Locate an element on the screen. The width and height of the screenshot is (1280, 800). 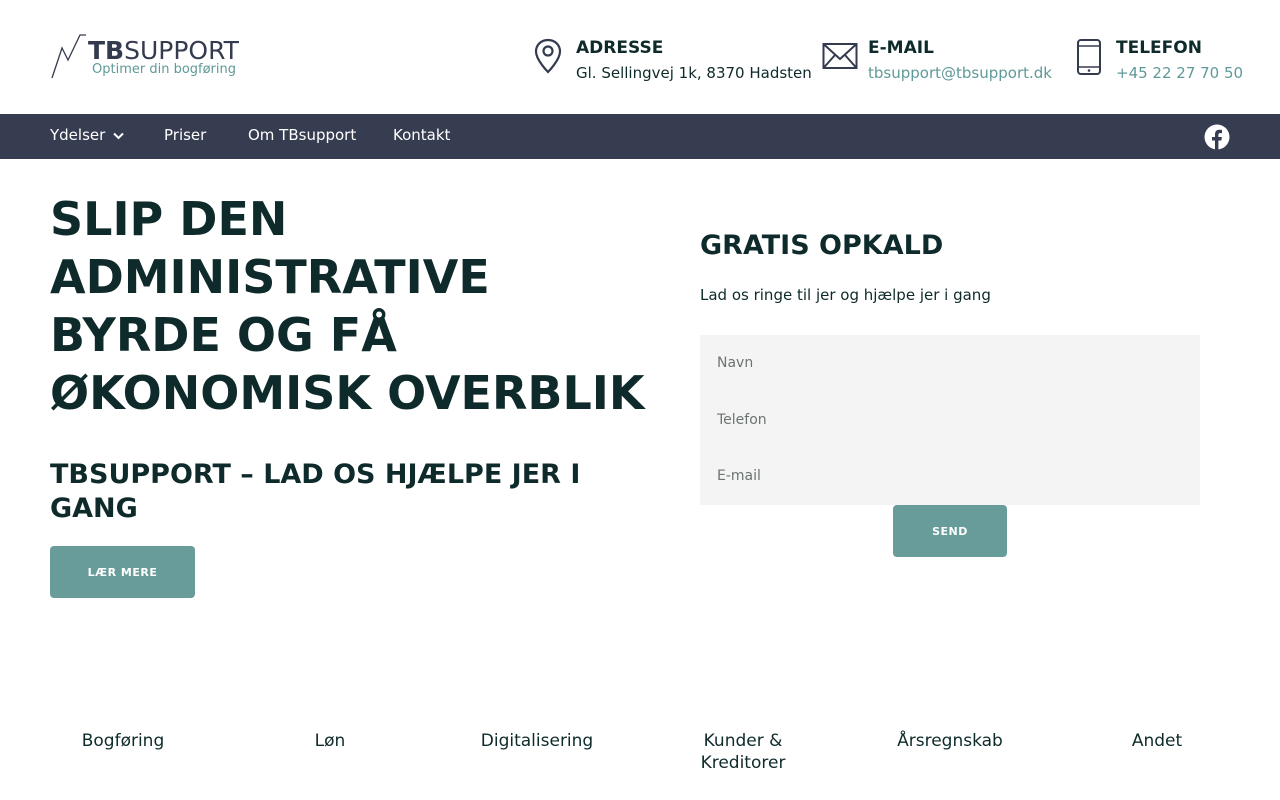
nav-item-label: Ydelser is located at coordinates (78, 135).